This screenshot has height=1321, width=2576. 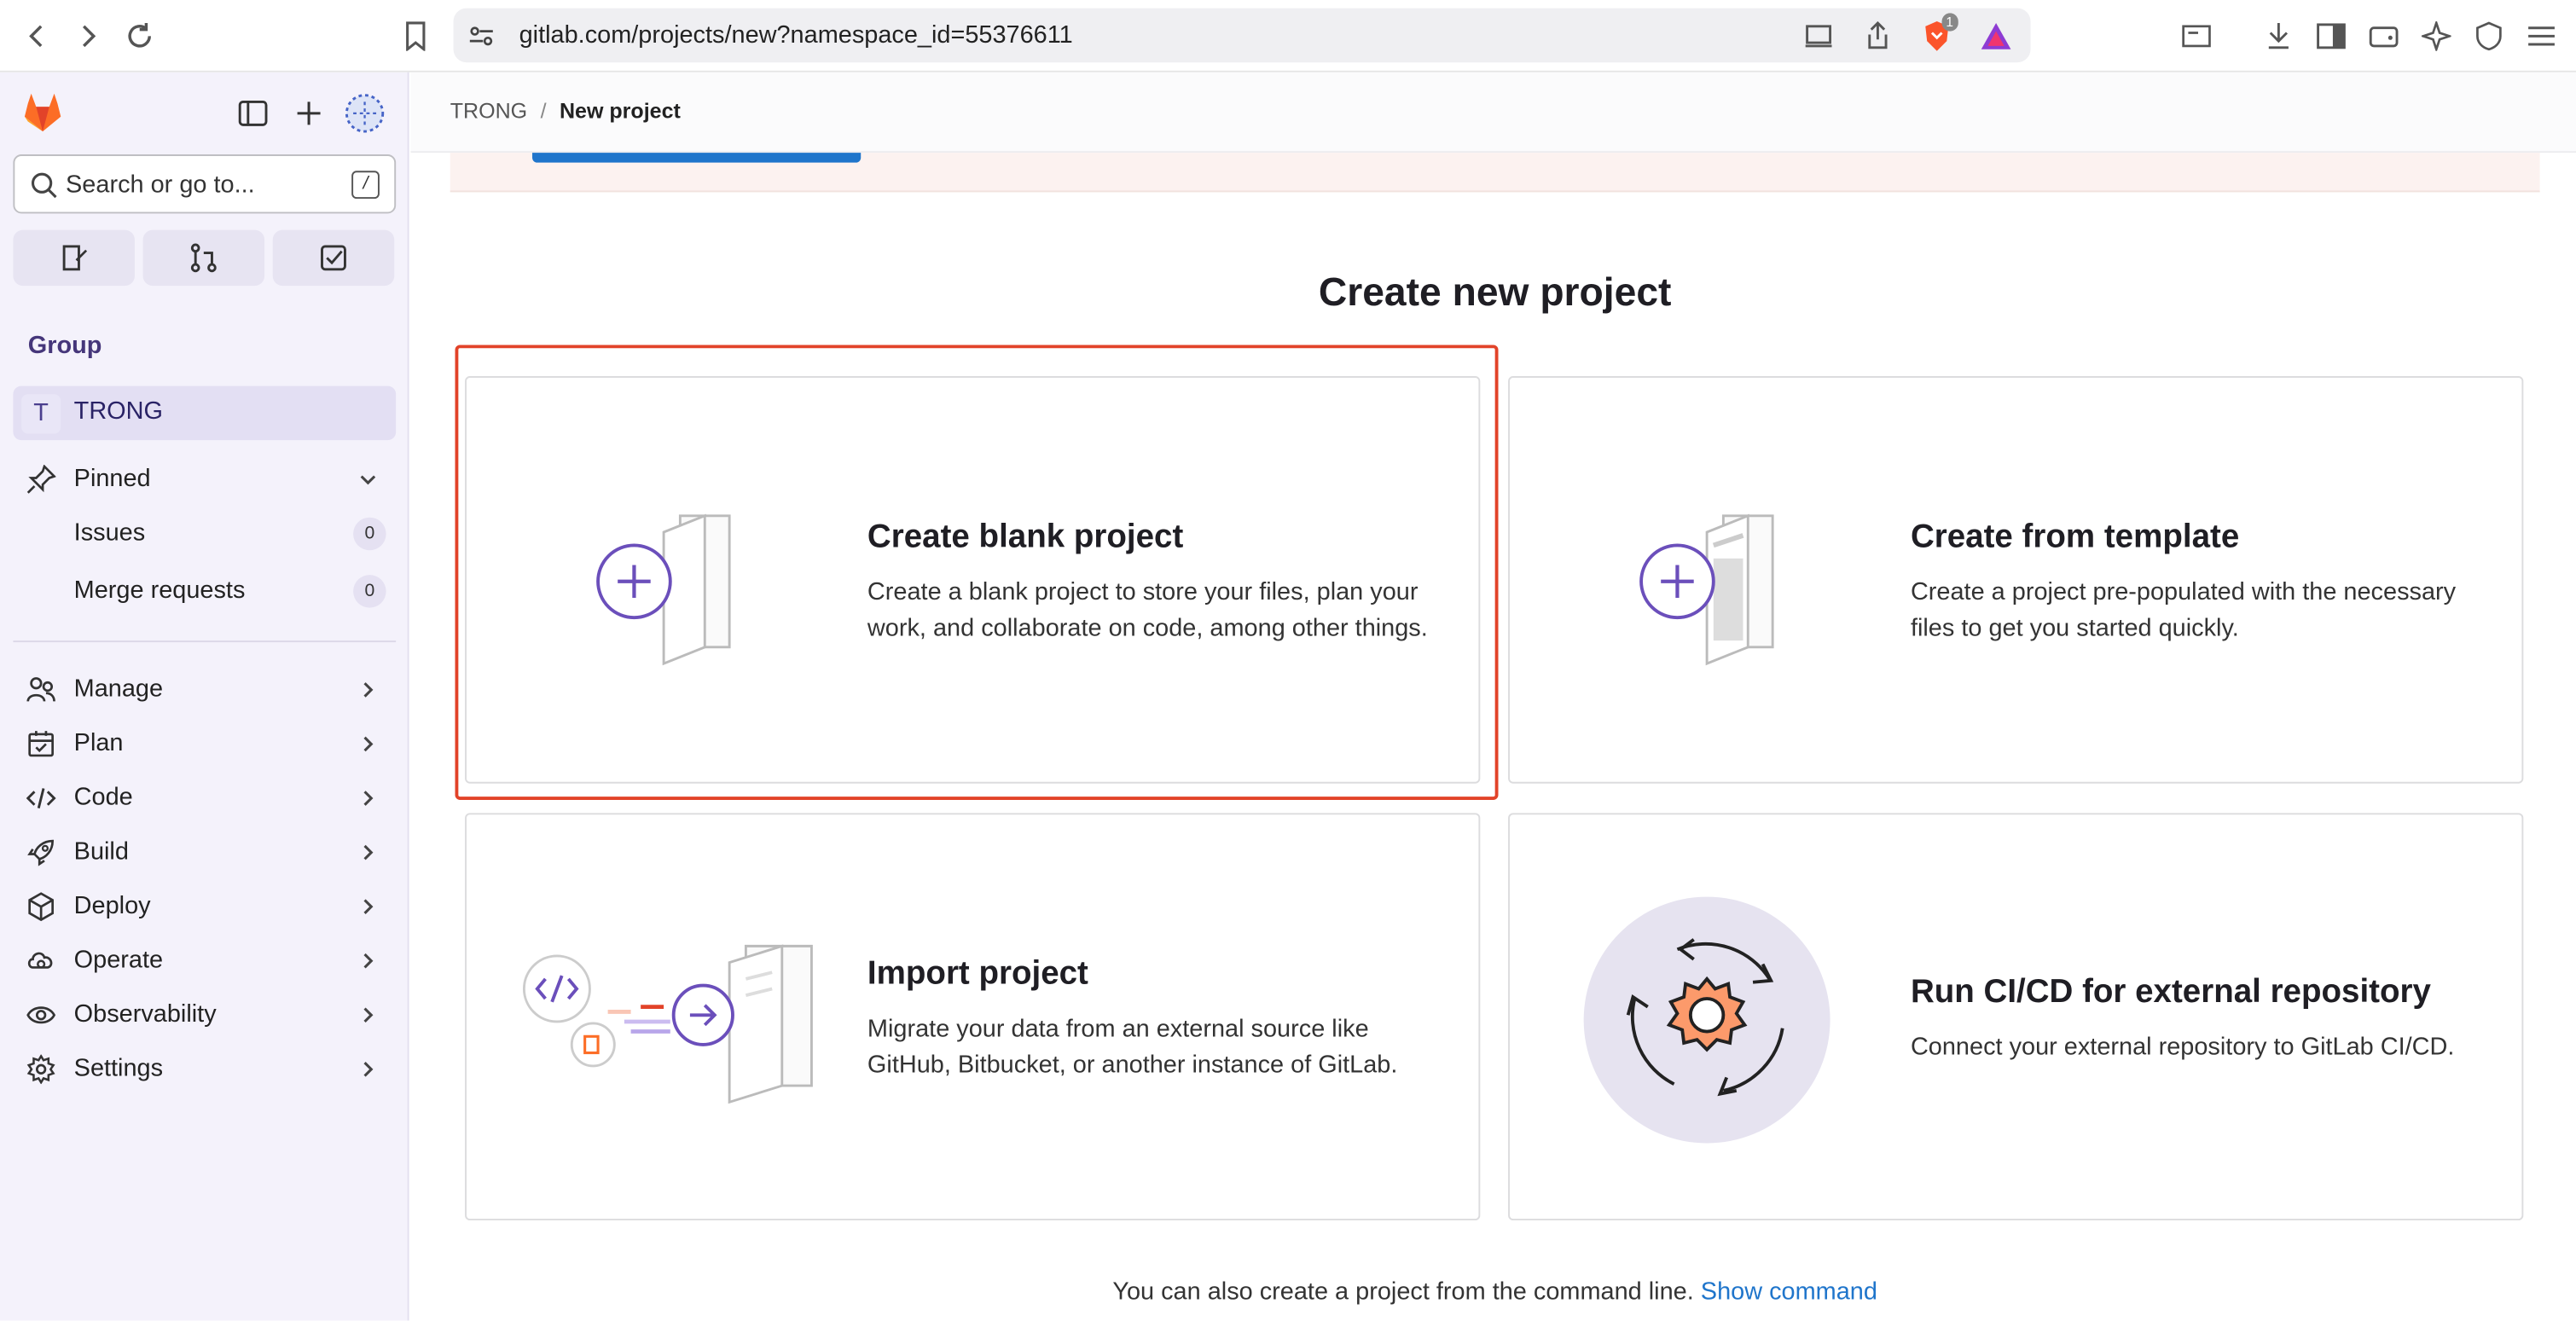 I want to click on top-bar: TRONG / New project, so click(x=1493, y=113).